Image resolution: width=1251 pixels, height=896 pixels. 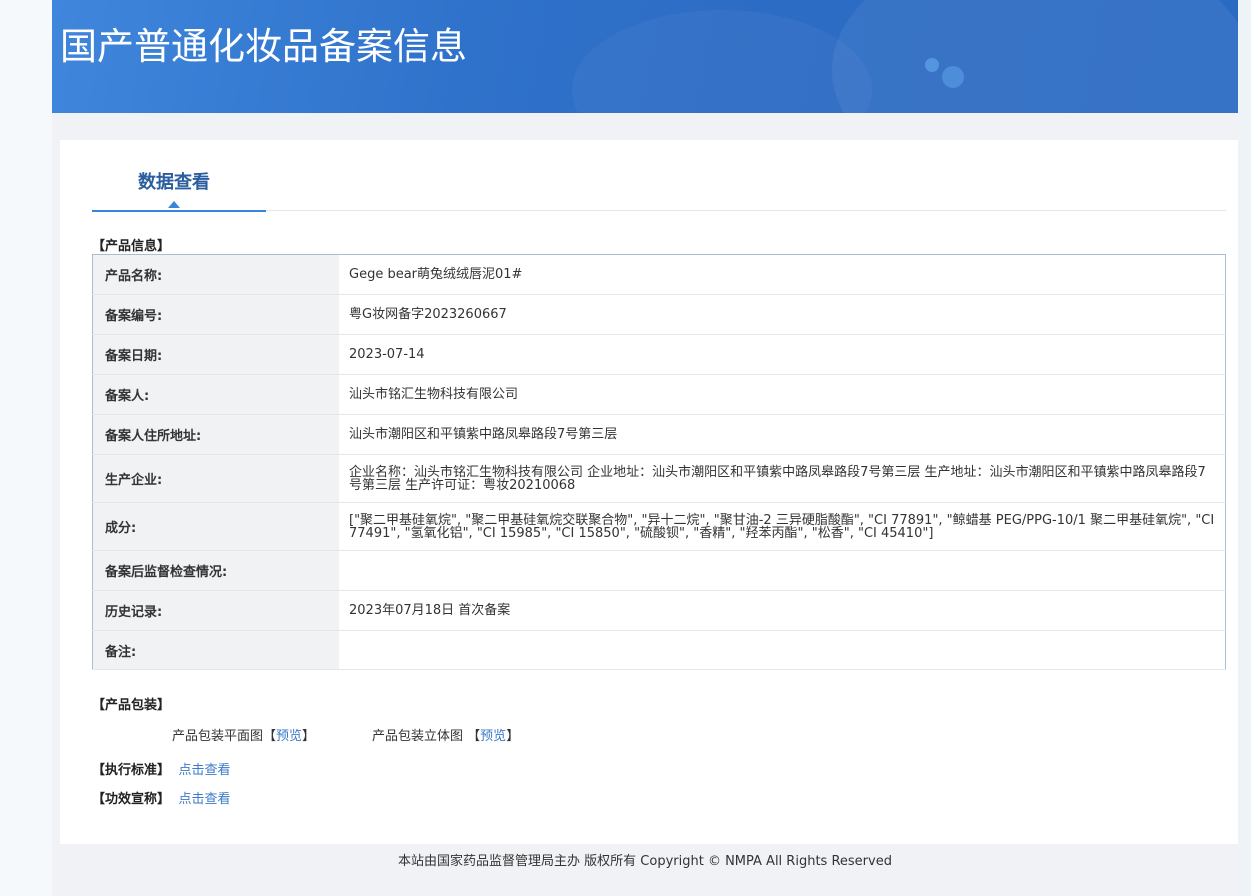 What do you see at coordinates (263, 46) in the screenshot?
I see `page-title: 国产普通化妆品备案信息` at bounding box center [263, 46].